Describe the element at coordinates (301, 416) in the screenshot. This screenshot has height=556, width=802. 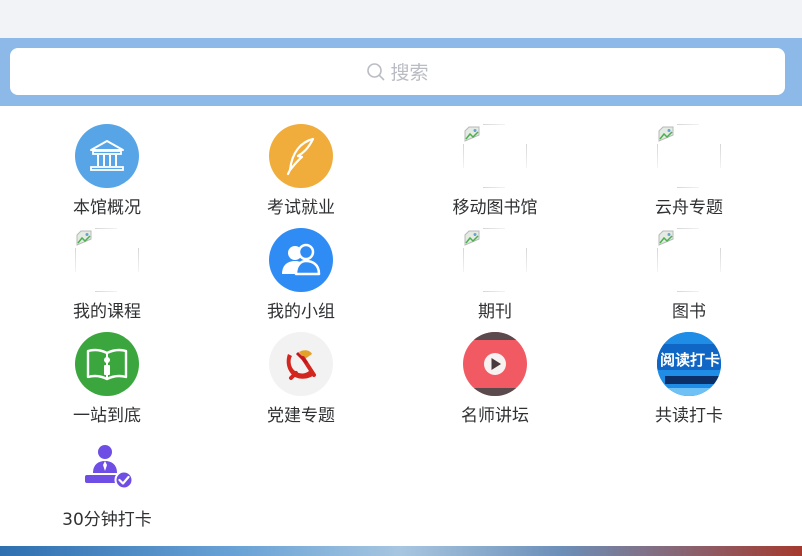
I see `grid-item-label: 党建专题` at that location.